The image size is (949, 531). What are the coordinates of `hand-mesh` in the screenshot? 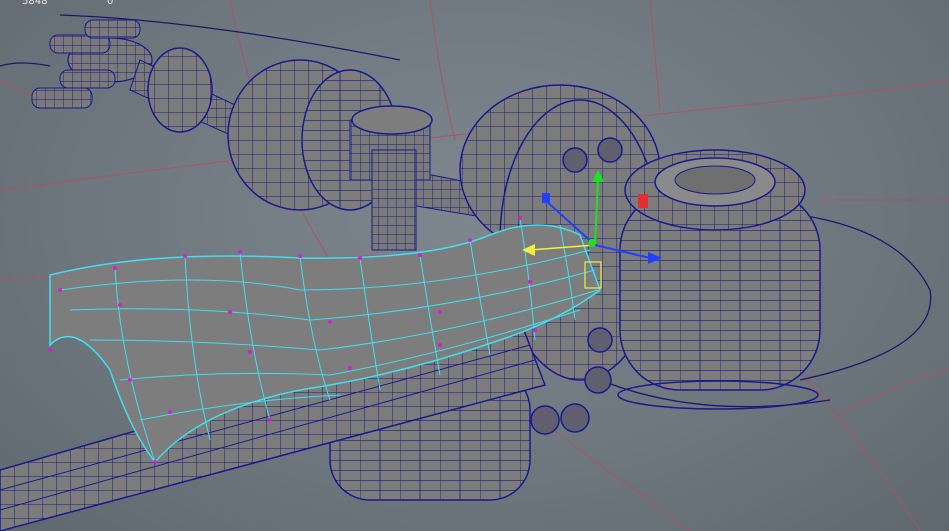 It's located at (92, 64).